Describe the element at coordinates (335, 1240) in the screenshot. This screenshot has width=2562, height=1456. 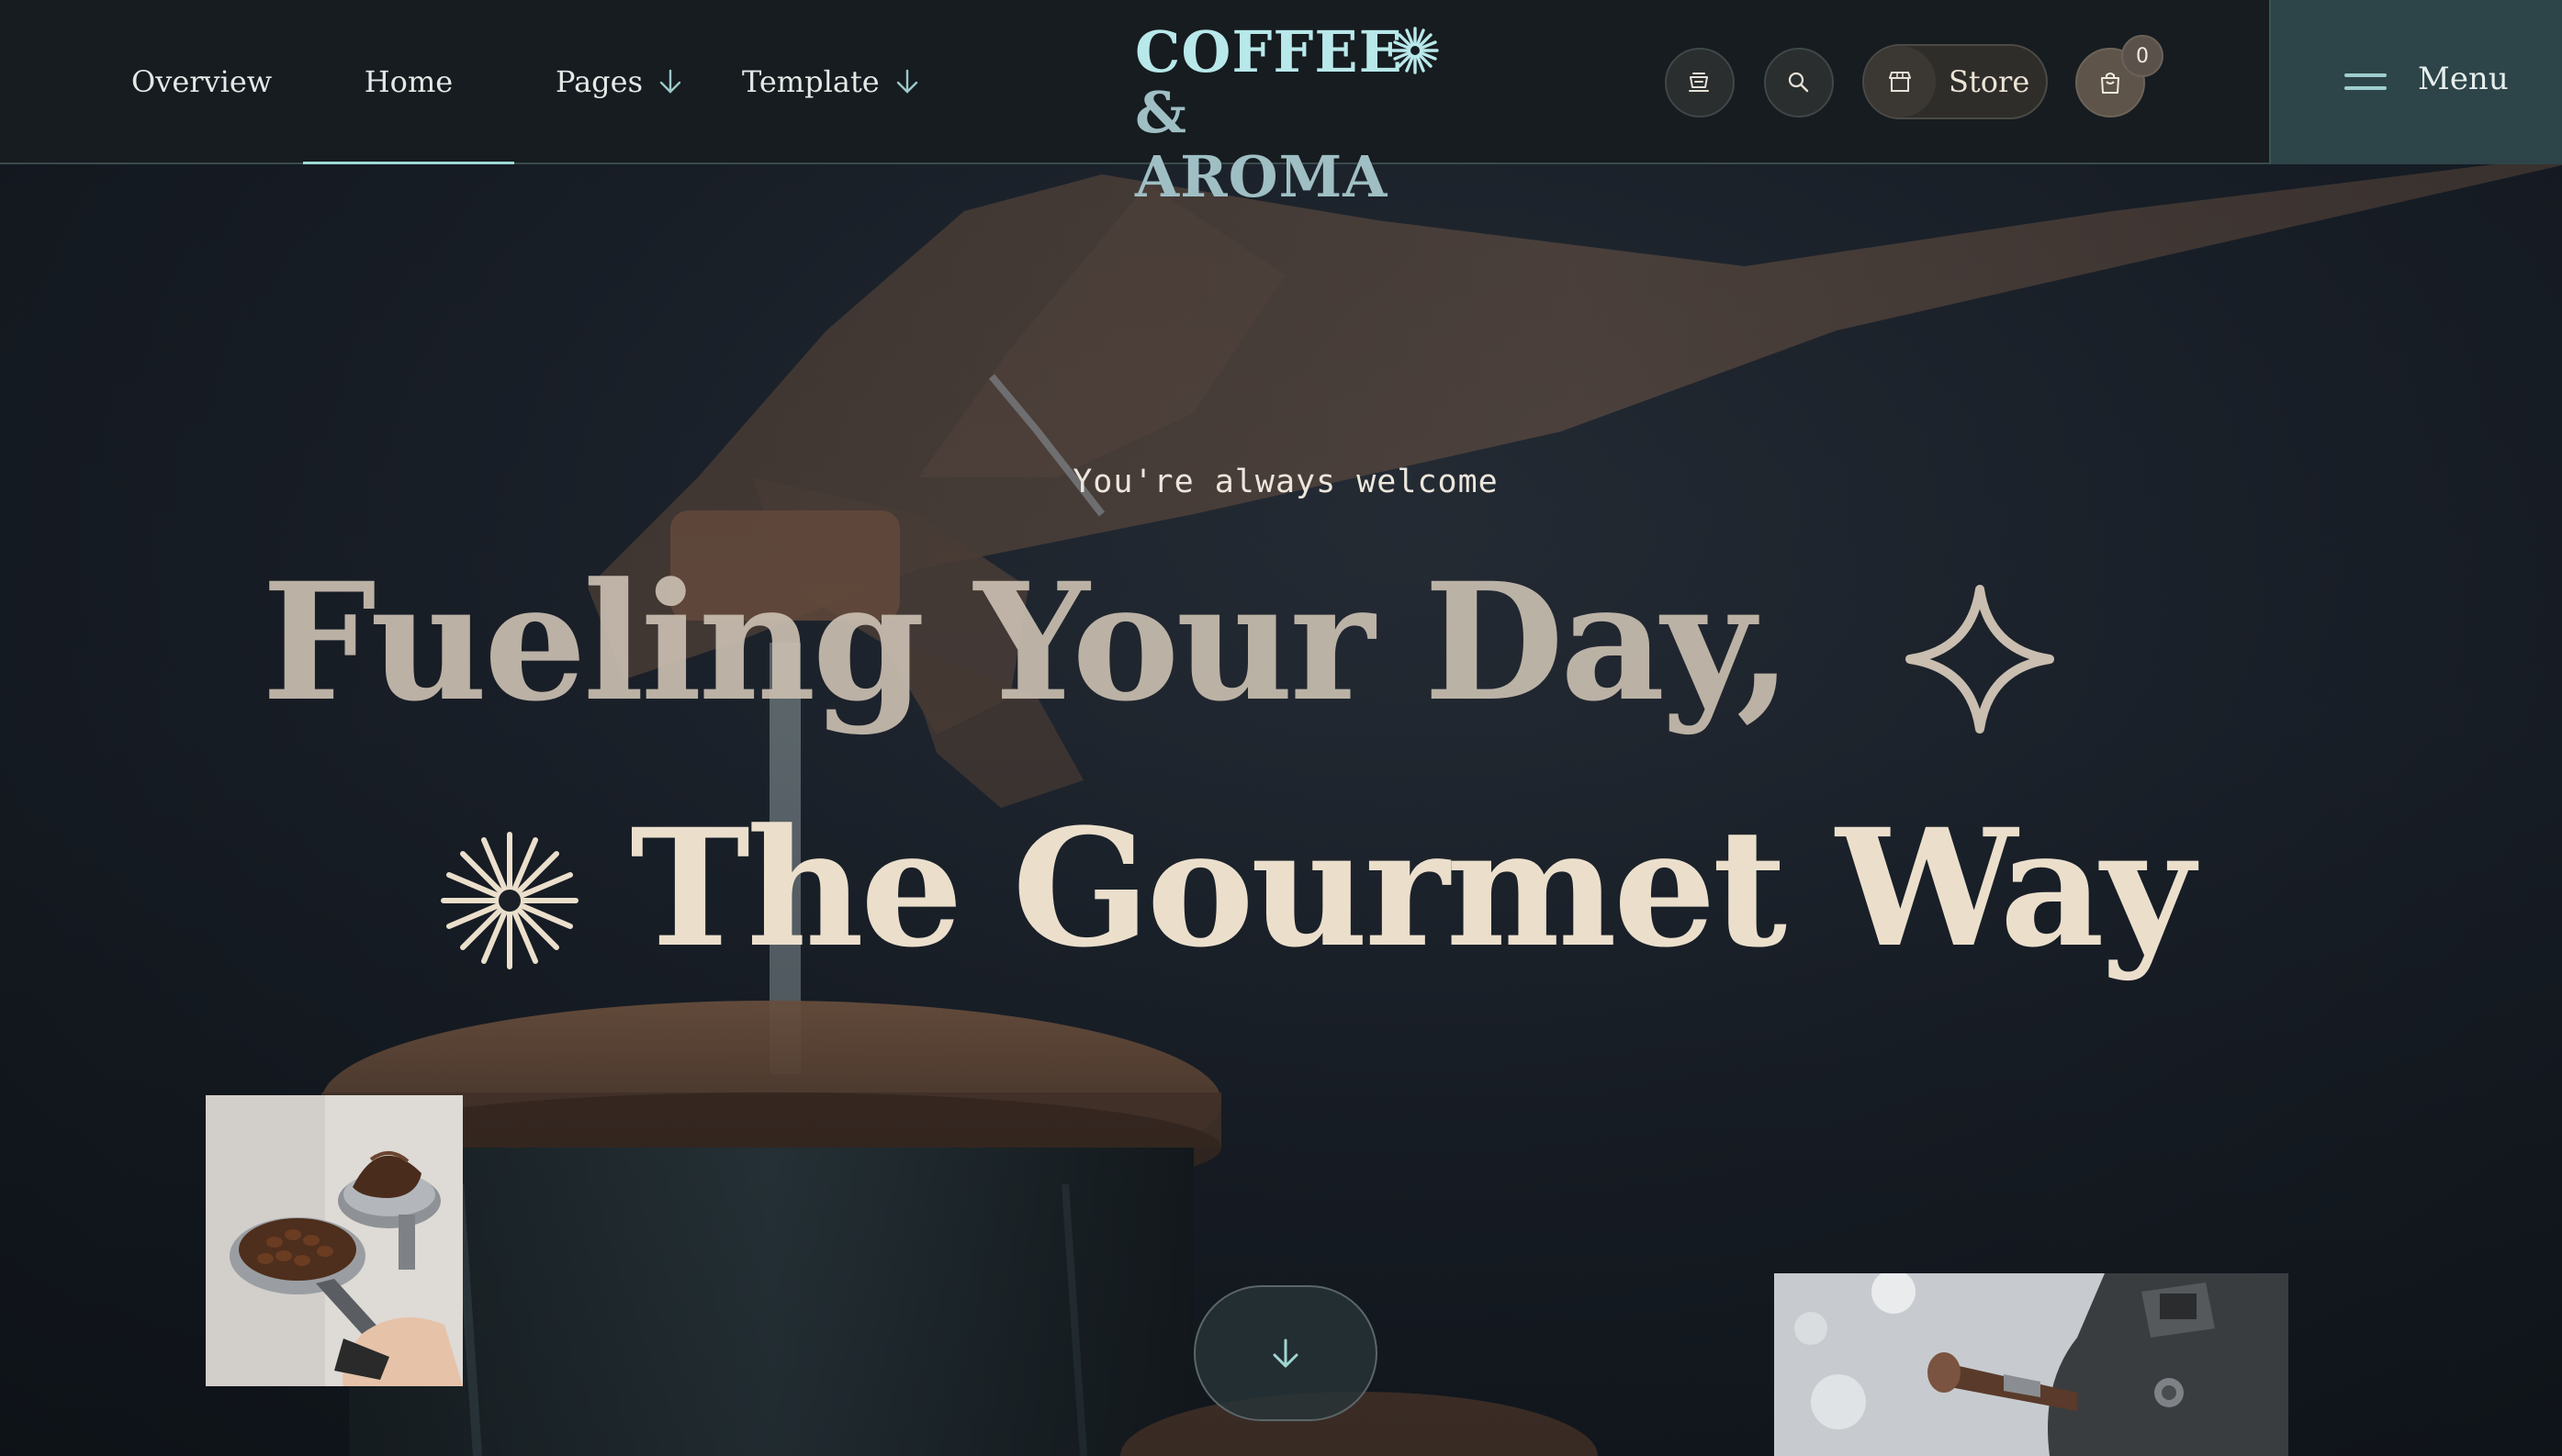
I see `espresso-portafilter-image` at that location.